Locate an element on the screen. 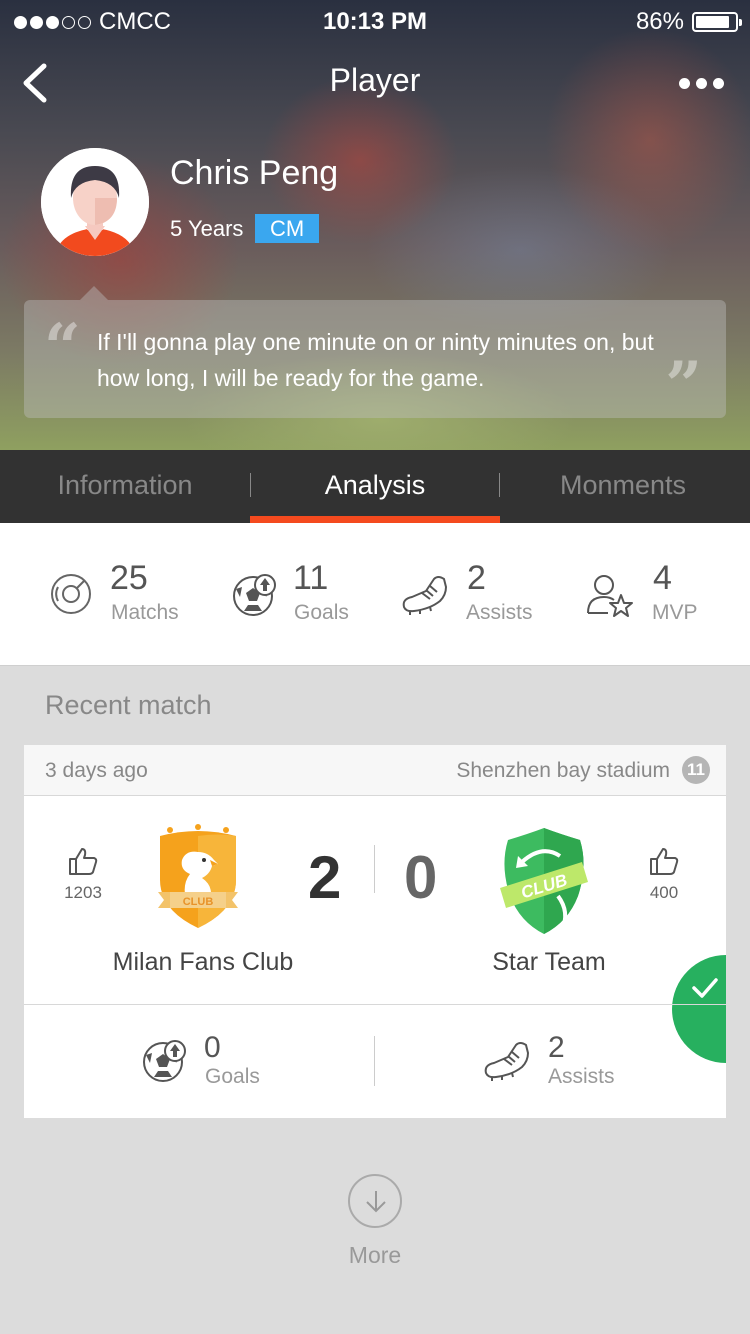 This screenshot has width=750, height=1334. stat-value: 4 is located at coordinates (662, 578).